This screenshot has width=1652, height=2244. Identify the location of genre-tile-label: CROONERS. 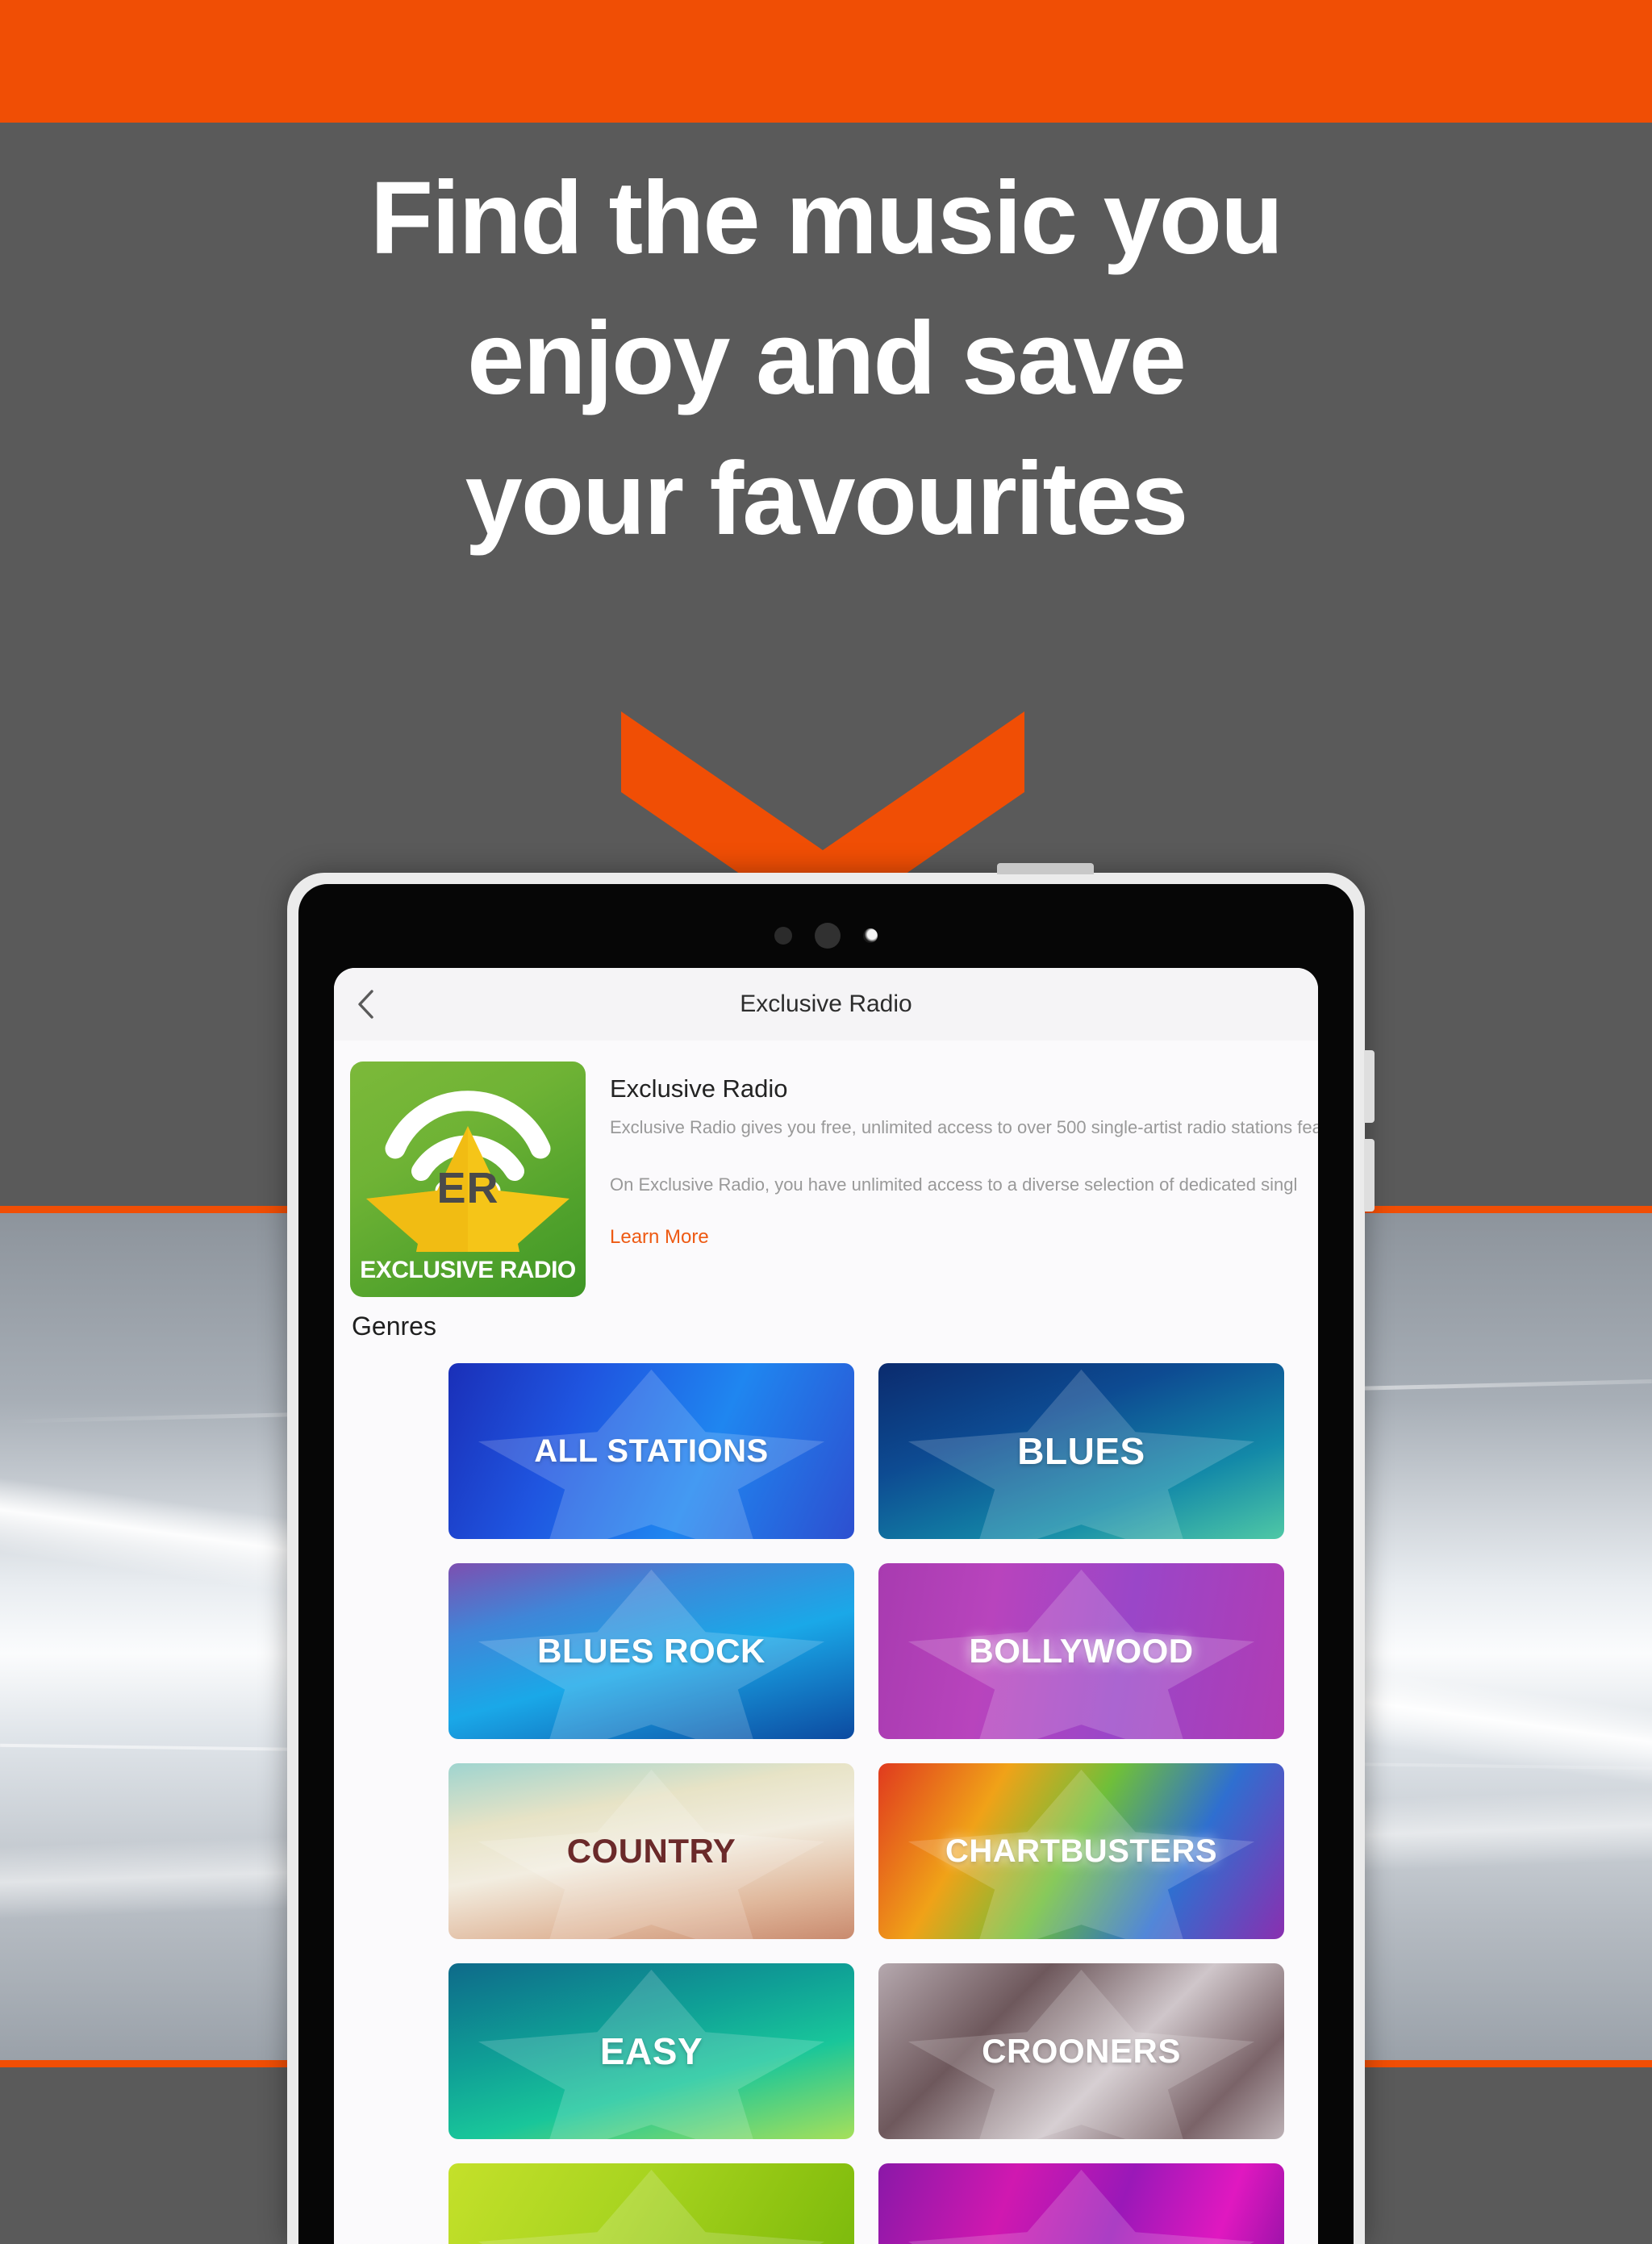
(1081, 2051).